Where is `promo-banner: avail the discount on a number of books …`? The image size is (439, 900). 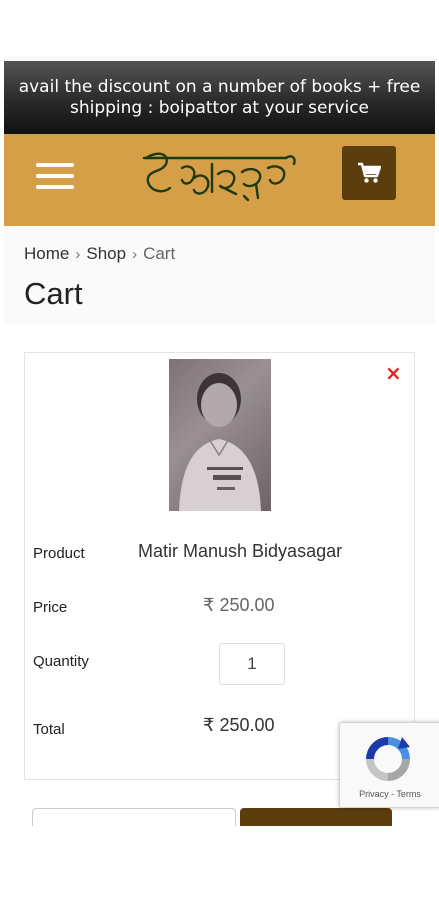
promo-banner: avail the discount on a number of books … is located at coordinates (219, 97).